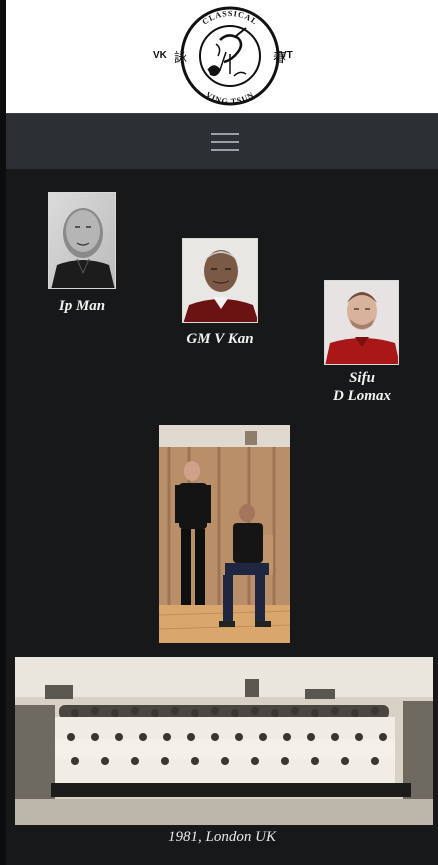  Describe the element at coordinates (362, 387) in the screenshot. I see `sifu-d-lomax-caption: Sifu D Lomax` at that location.